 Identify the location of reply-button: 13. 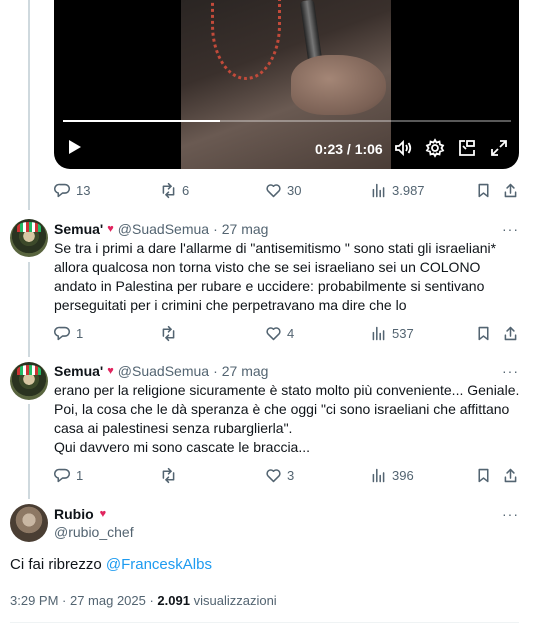
(72, 190).